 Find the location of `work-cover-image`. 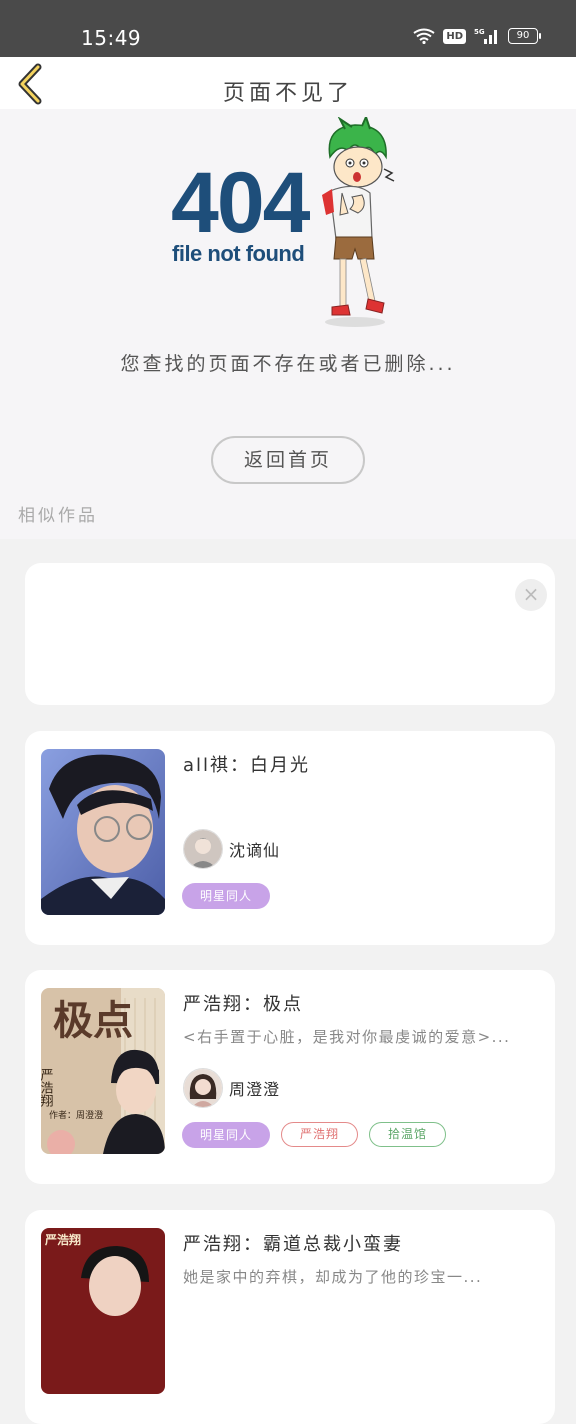

work-cover-image is located at coordinates (103, 832).